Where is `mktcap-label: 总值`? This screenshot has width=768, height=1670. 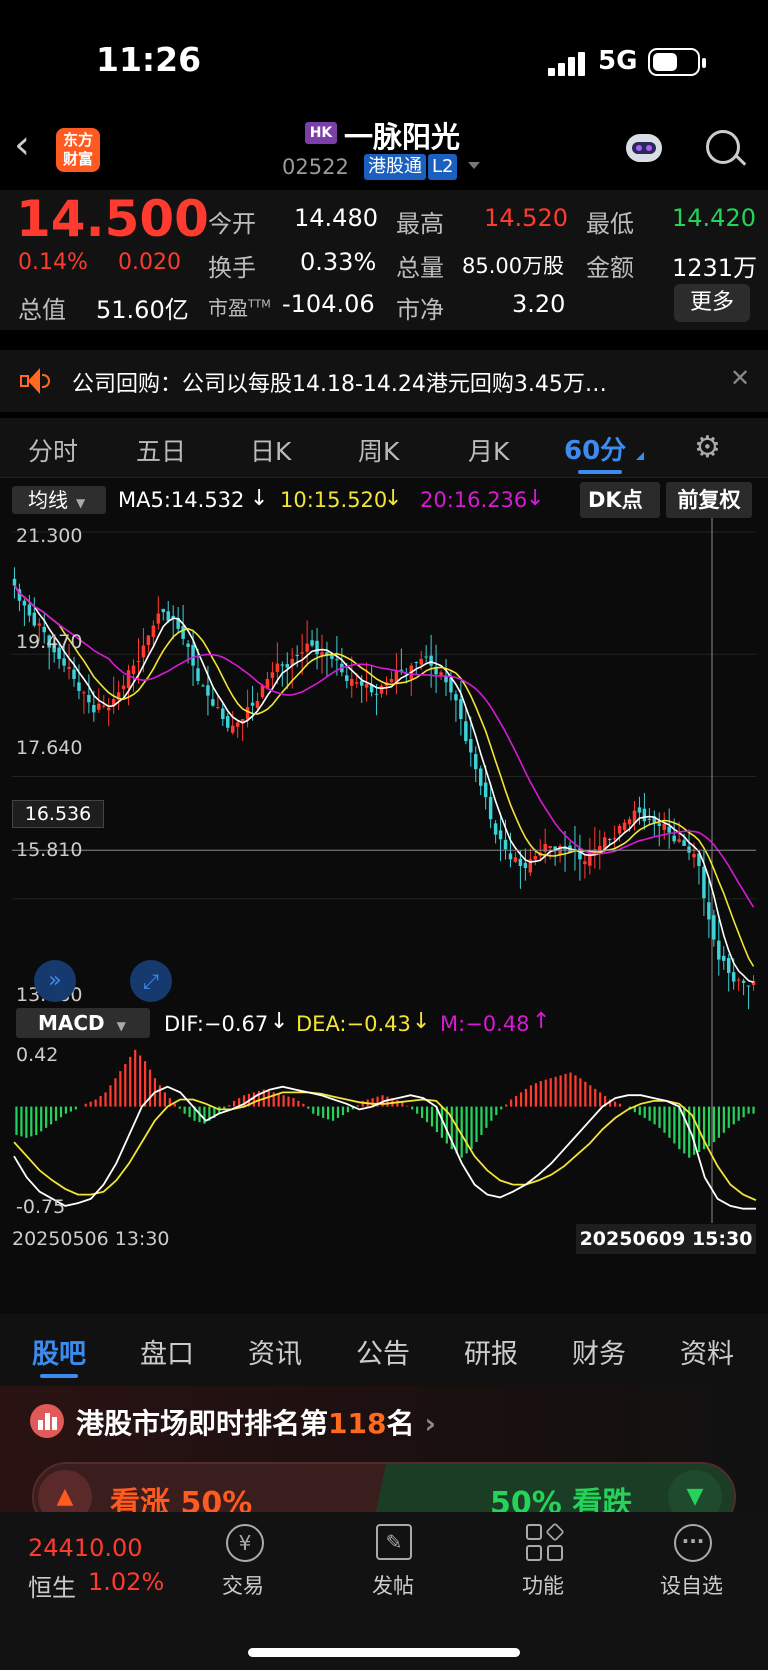
mktcap-label: 总值 is located at coordinates (42, 310).